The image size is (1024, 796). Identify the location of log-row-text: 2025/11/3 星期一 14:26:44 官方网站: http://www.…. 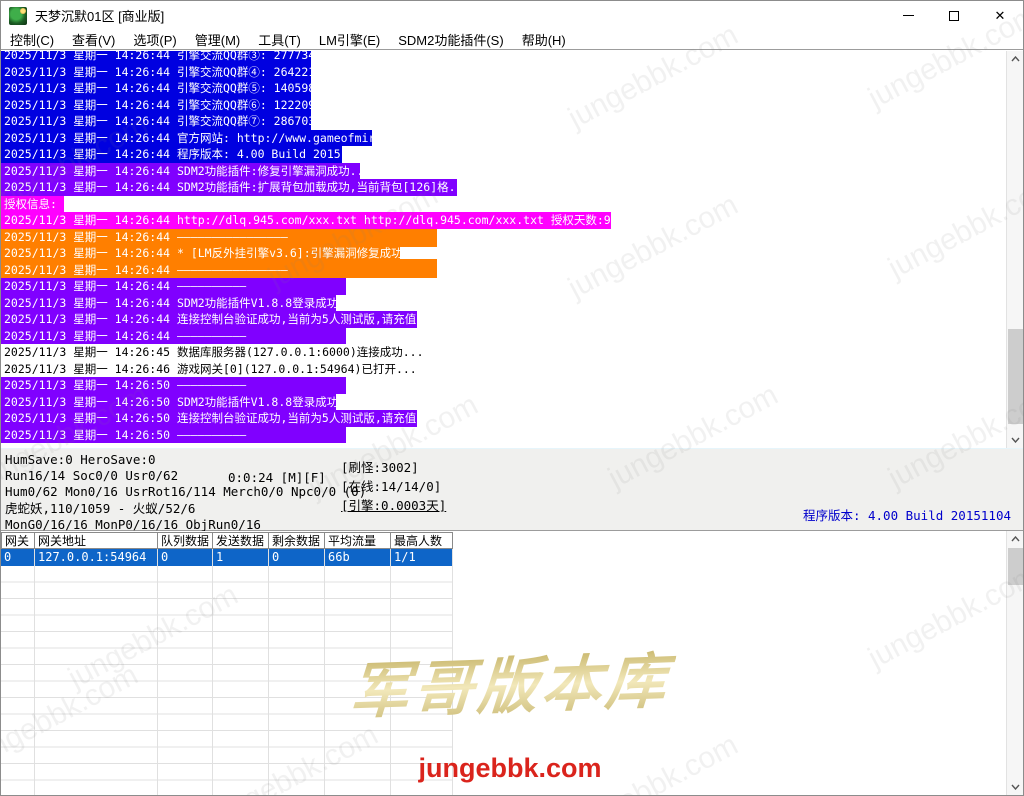
(186, 137).